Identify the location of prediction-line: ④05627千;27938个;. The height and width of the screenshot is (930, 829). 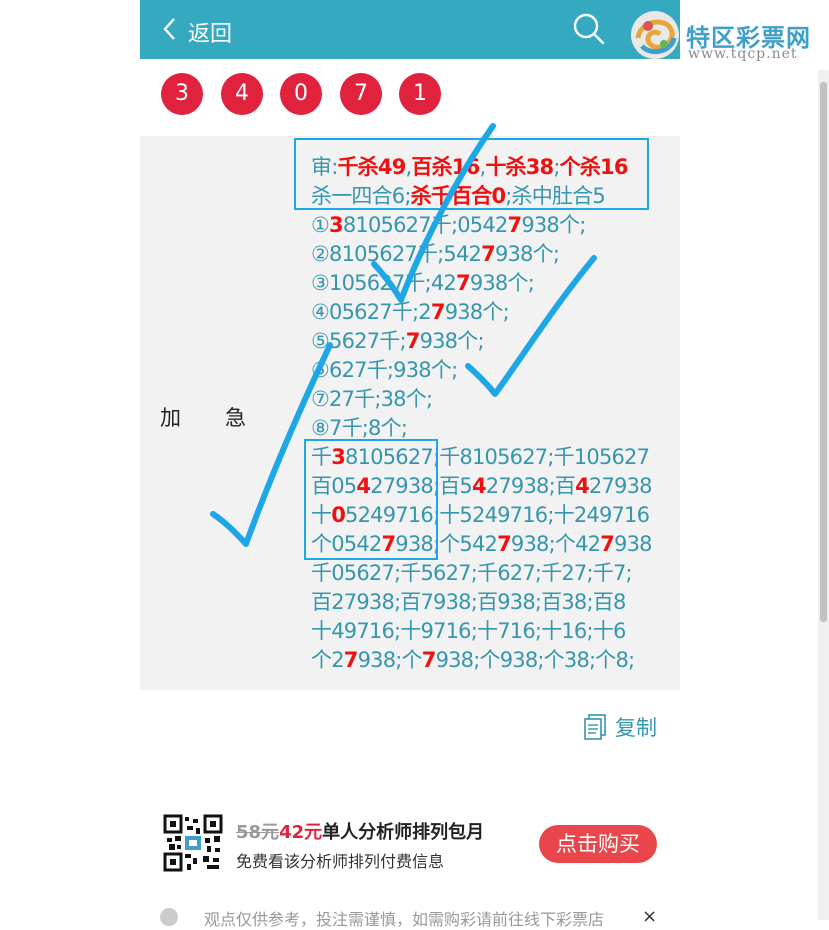
(493, 312).